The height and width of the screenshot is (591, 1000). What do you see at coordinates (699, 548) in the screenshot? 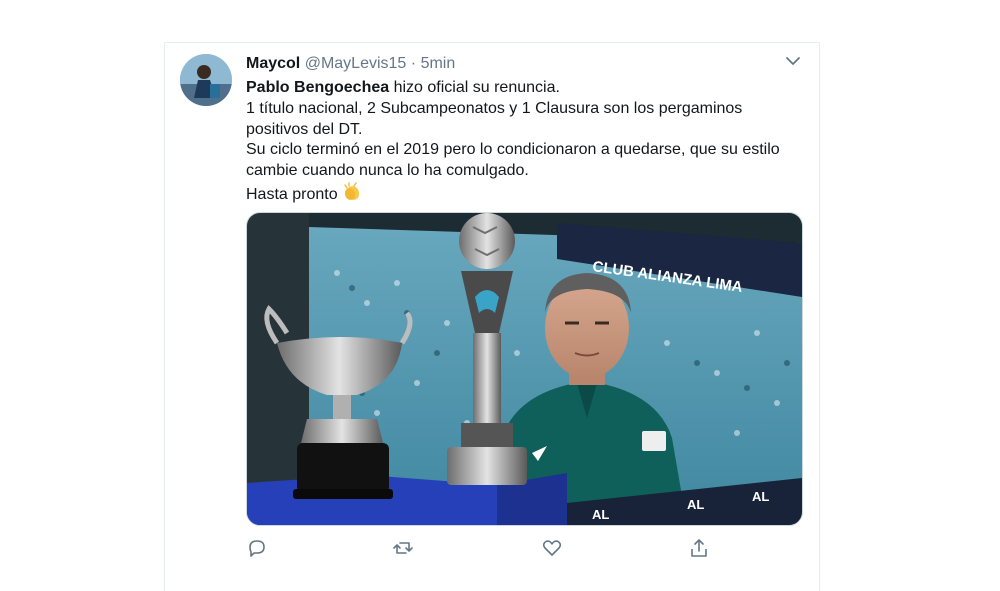
I see `share-icon` at bounding box center [699, 548].